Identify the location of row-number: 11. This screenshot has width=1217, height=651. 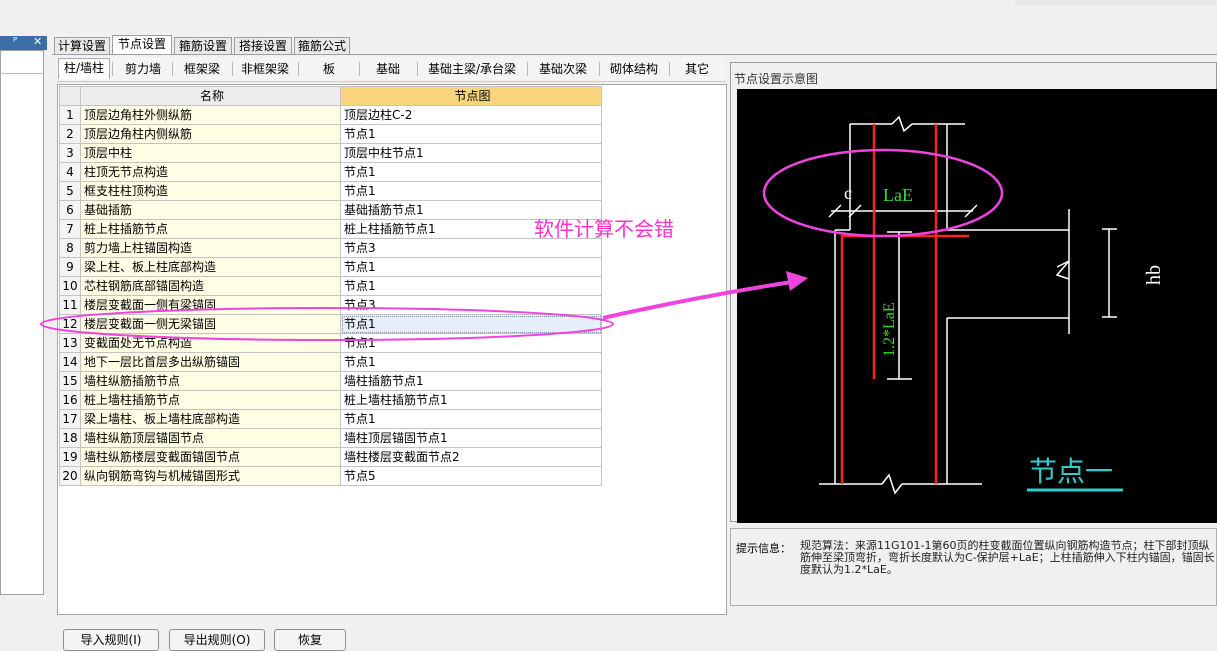
(70, 305).